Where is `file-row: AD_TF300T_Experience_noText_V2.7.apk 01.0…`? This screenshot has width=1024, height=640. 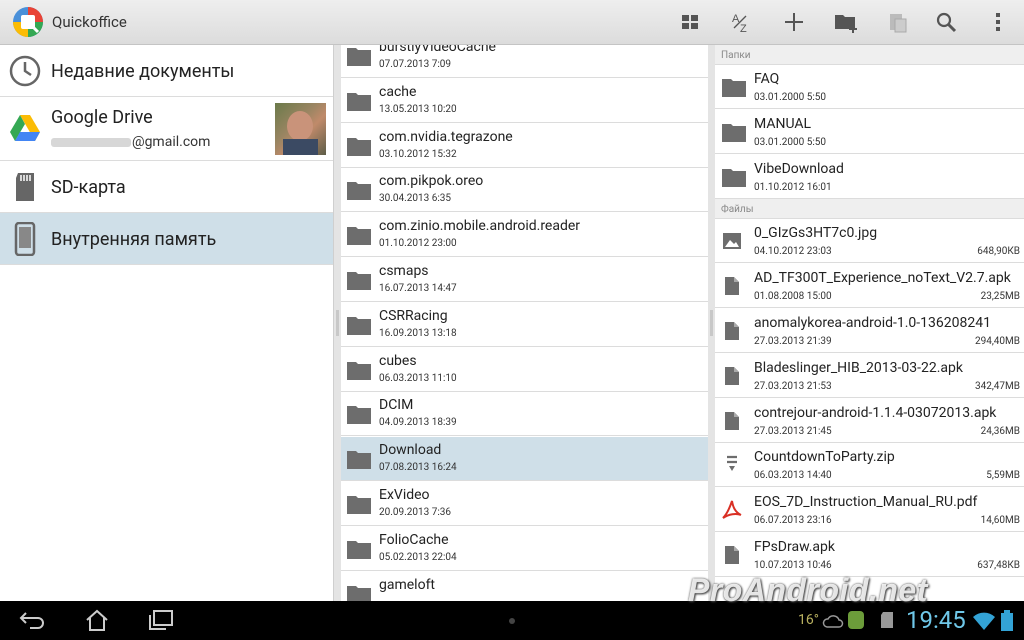
file-row: AD_TF300T_Experience_noText_V2.7.apk 01.0… is located at coordinates (869, 286).